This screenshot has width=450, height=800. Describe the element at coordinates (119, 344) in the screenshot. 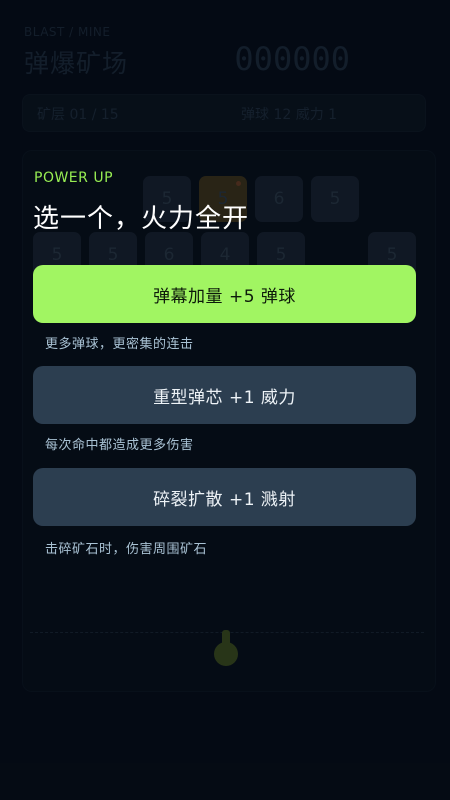

I see `option-multishot-description: 更多弹球，更密集的连击` at that location.